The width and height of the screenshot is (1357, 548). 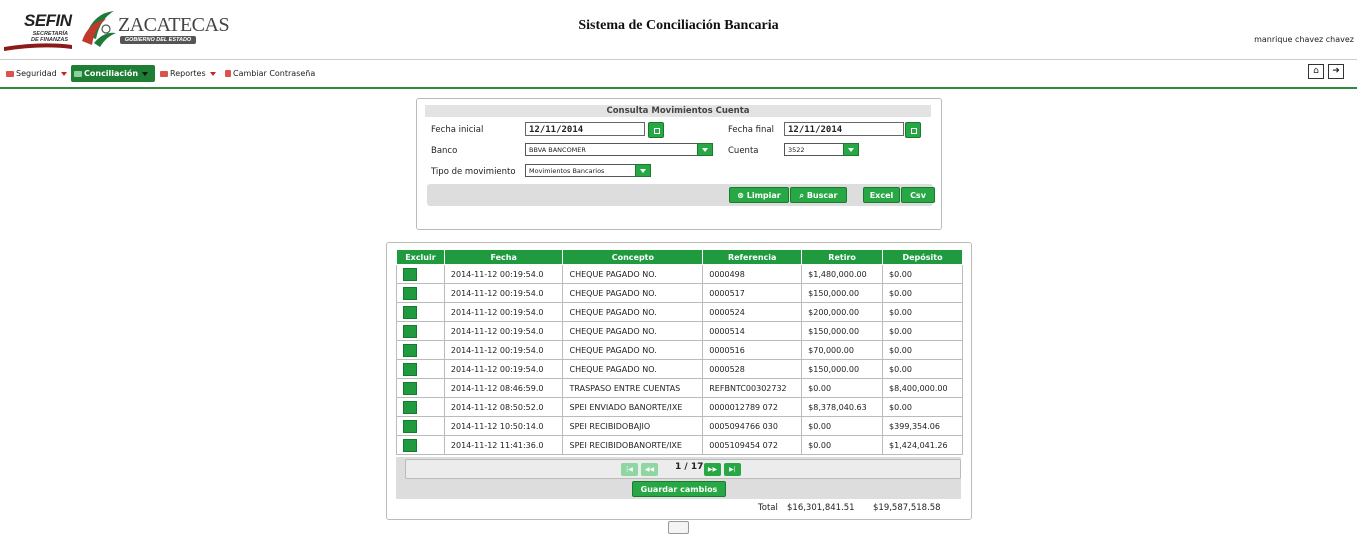 What do you see at coordinates (158, 40) in the screenshot?
I see `zacatecas-logo-subtext: GOBIERNO DEL ESTADO` at bounding box center [158, 40].